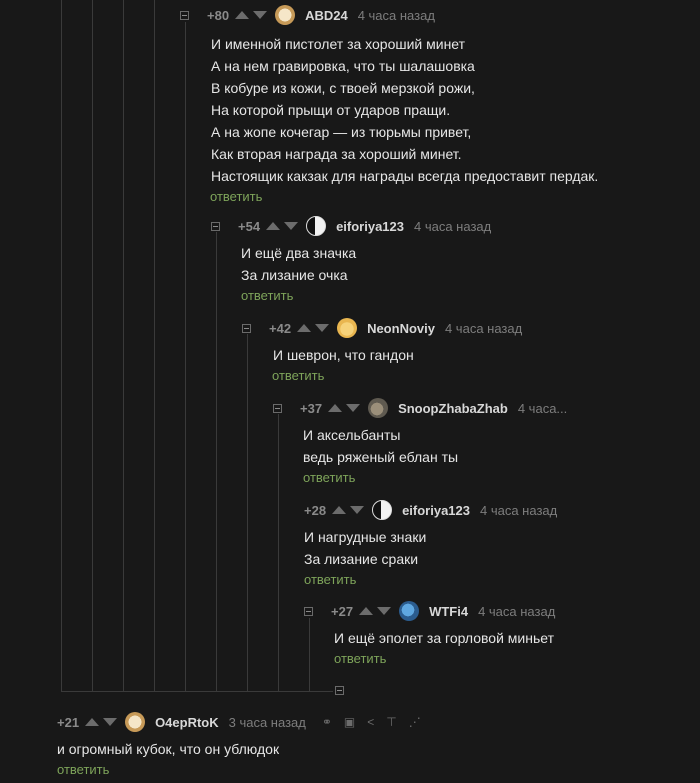  I want to click on comment-header: +21 O4epRtoK 3 часа назад ⚭ ▣ < ⊤ ⋰, so click(245, 722).